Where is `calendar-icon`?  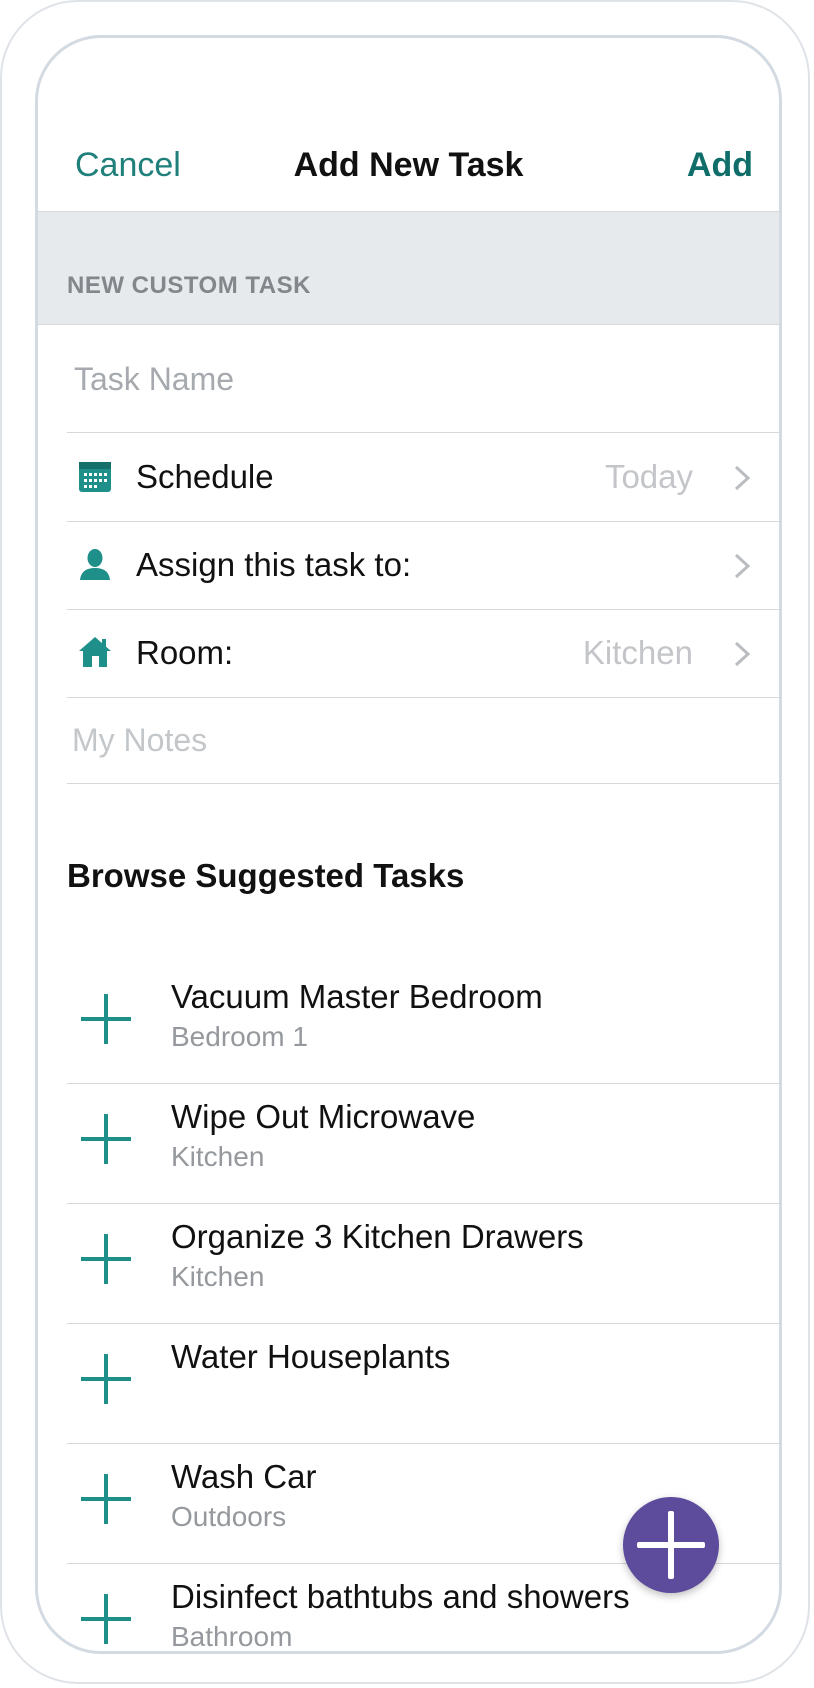
calendar-icon is located at coordinates (95, 477).